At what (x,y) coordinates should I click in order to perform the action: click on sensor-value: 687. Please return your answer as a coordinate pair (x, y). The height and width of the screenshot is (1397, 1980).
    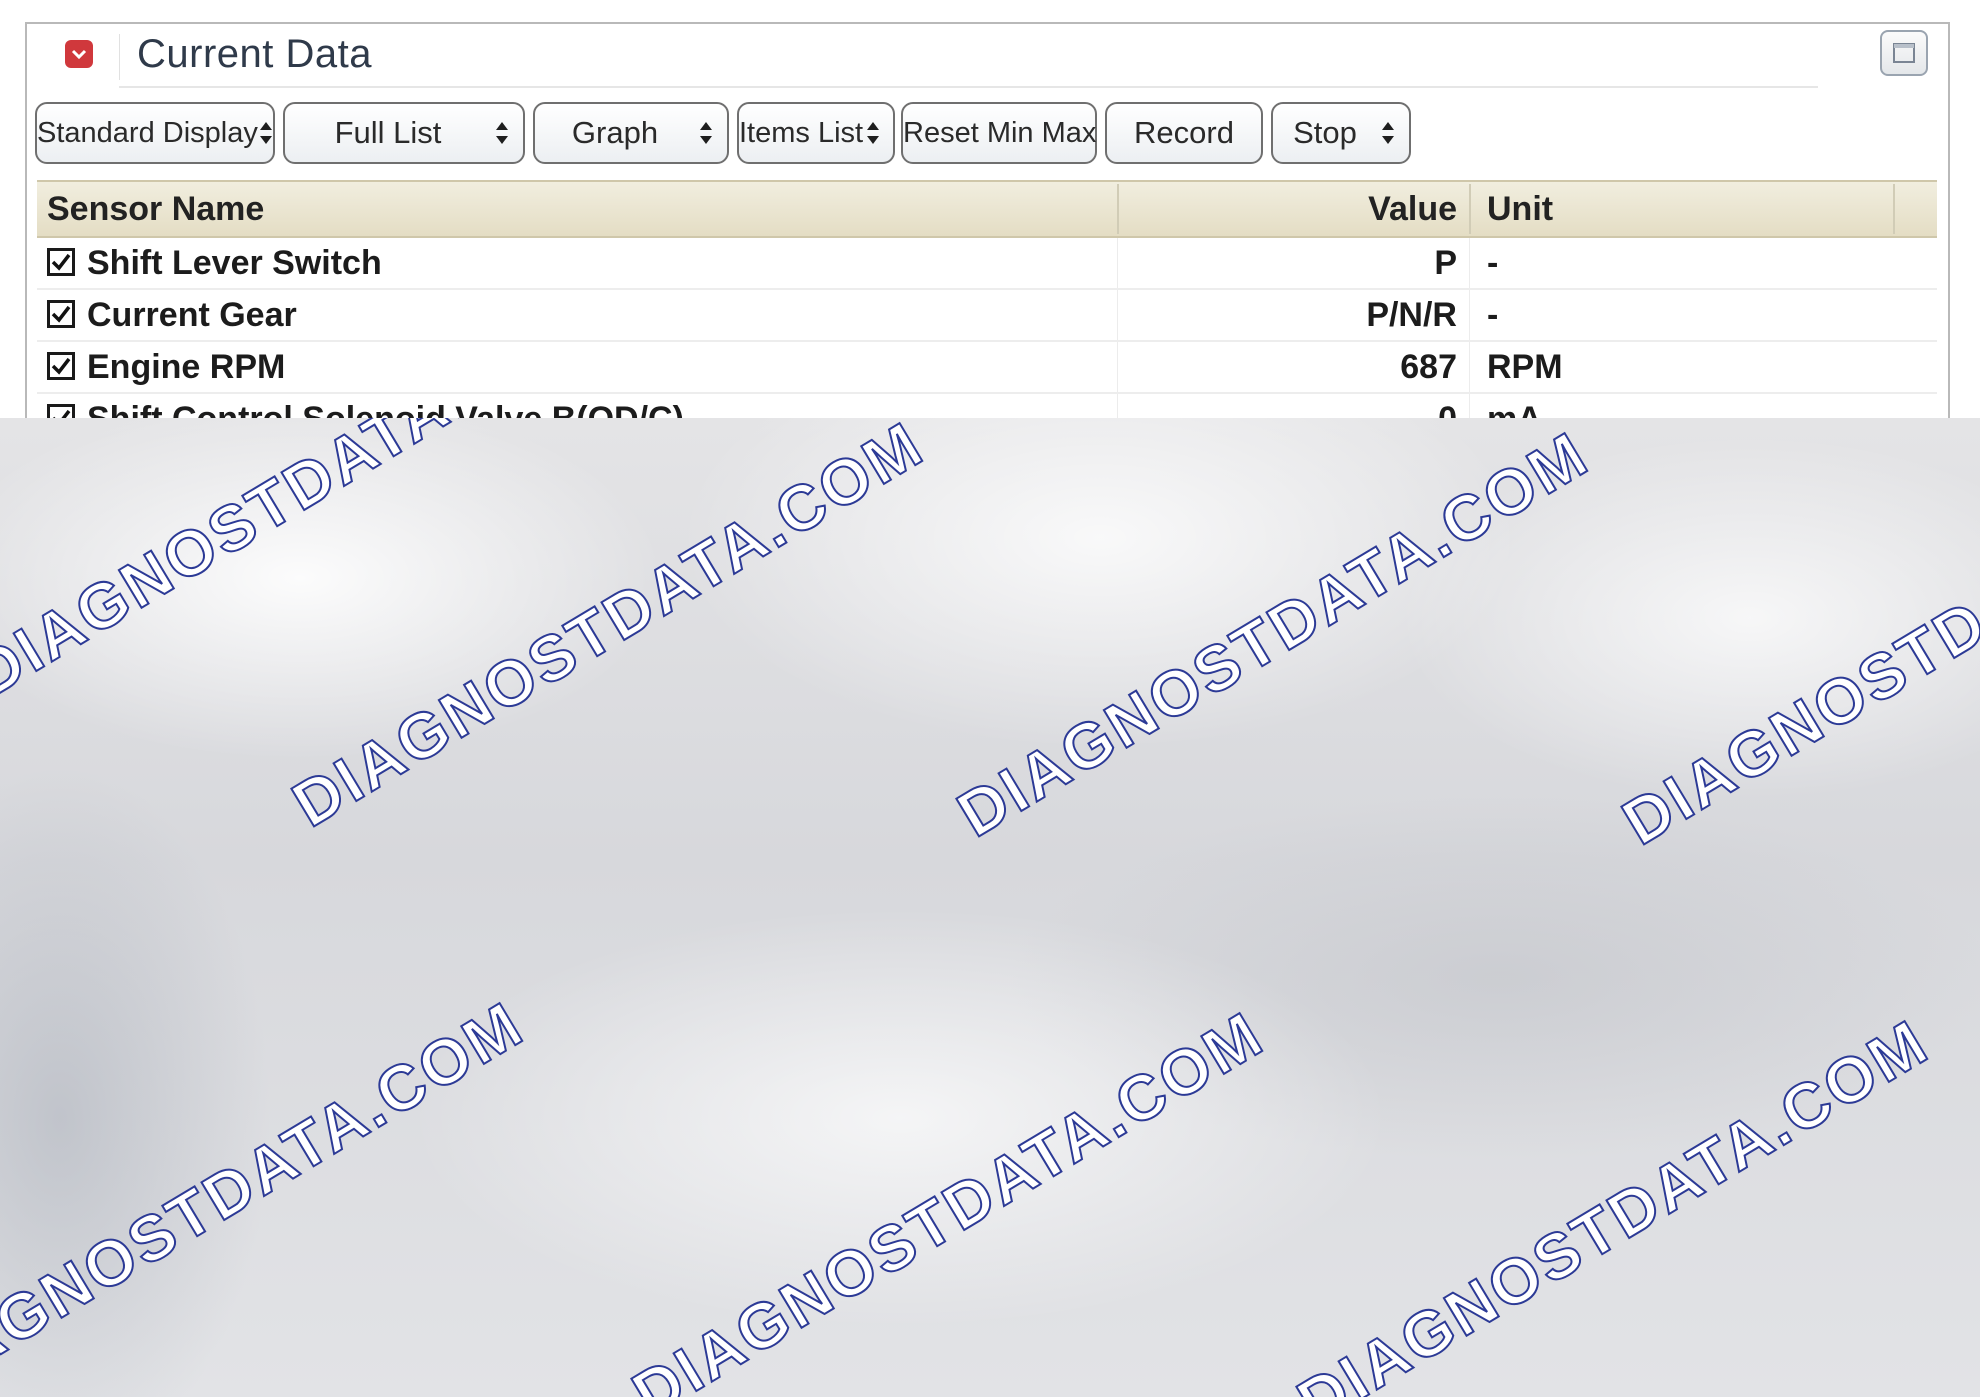
    Looking at the image, I should click on (1428, 367).